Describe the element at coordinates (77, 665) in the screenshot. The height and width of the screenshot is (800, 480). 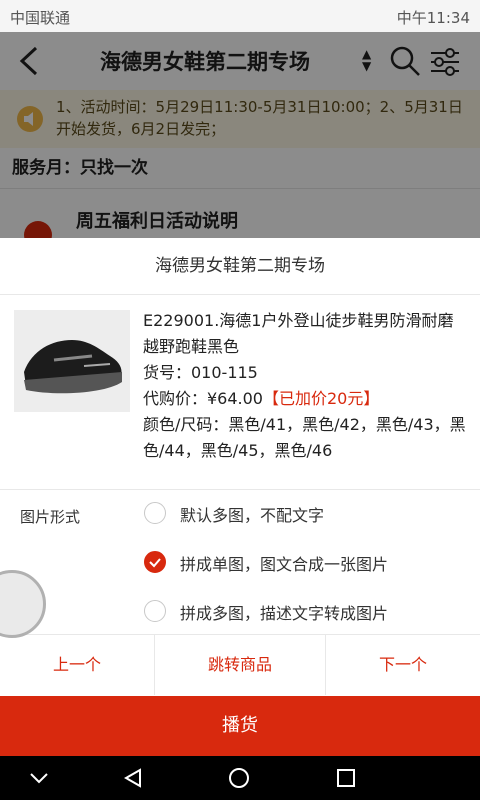
I see `prev-button: 上一个` at that location.